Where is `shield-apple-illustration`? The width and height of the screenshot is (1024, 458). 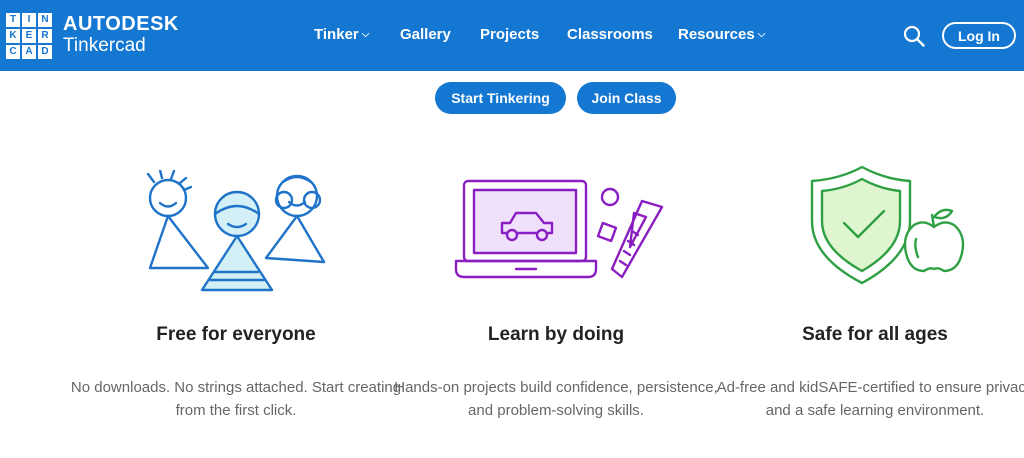
shield-apple-illustration is located at coordinates (887, 225).